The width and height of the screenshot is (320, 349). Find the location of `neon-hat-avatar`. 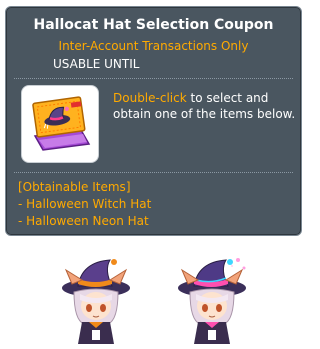

neon-hat-avatar is located at coordinates (212, 301).